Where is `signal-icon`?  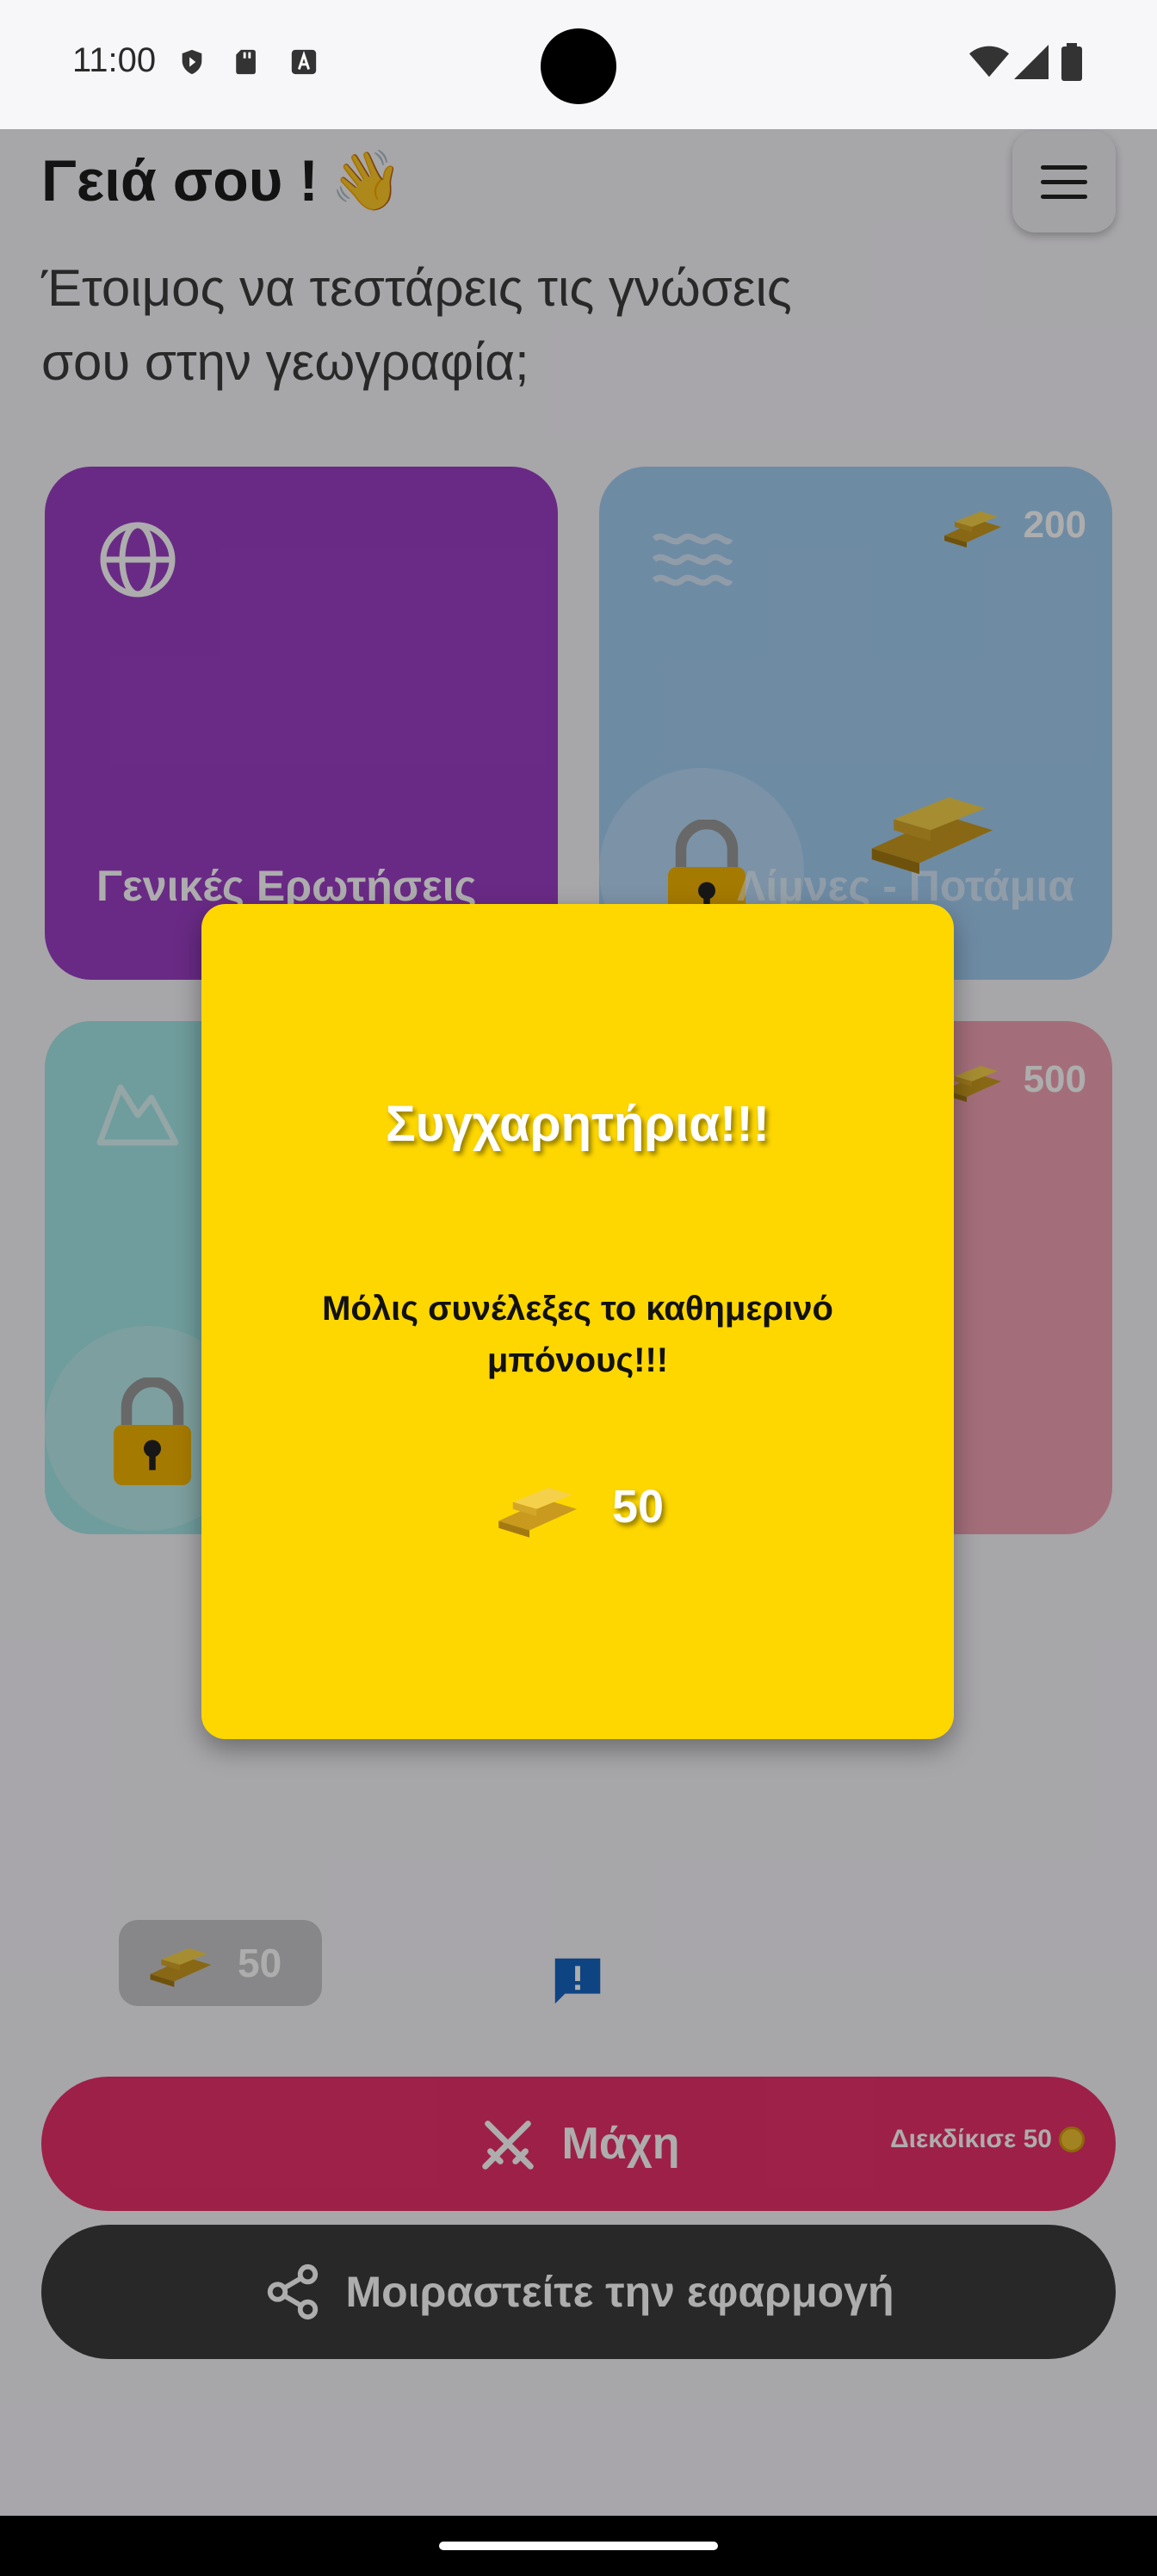 signal-icon is located at coordinates (1032, 62).